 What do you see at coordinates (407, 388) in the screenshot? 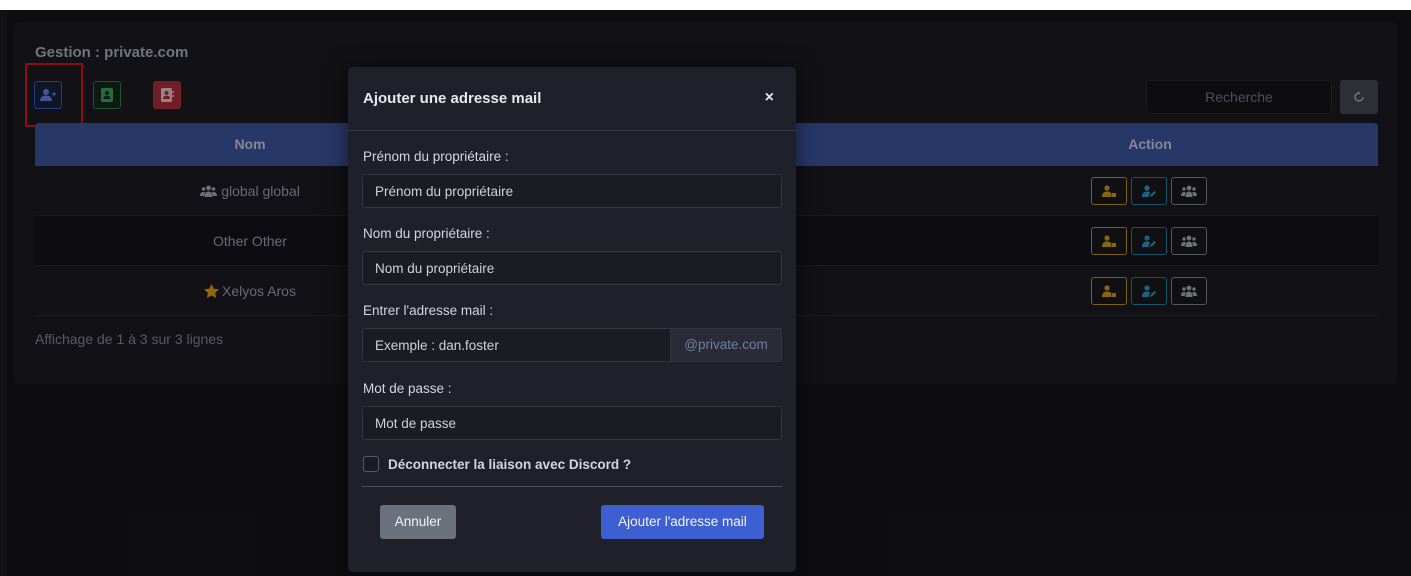
I see `password-label: Mot de passe :` at bounding box center [407, 388].